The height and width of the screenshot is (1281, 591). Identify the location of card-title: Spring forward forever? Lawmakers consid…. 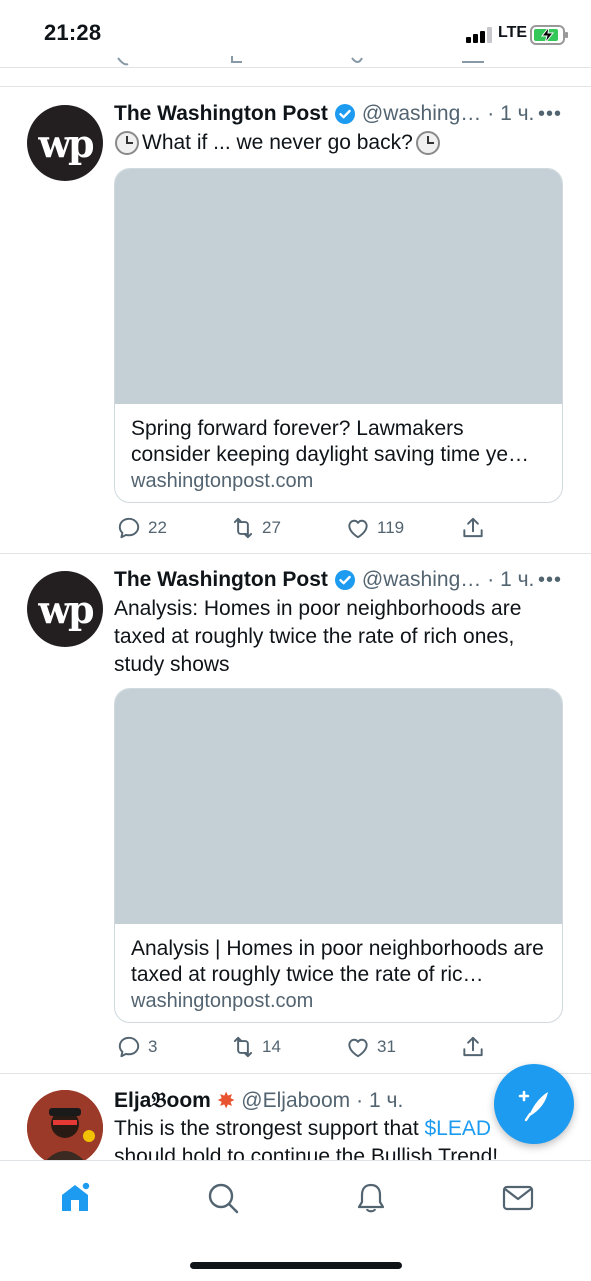
(330, 441).